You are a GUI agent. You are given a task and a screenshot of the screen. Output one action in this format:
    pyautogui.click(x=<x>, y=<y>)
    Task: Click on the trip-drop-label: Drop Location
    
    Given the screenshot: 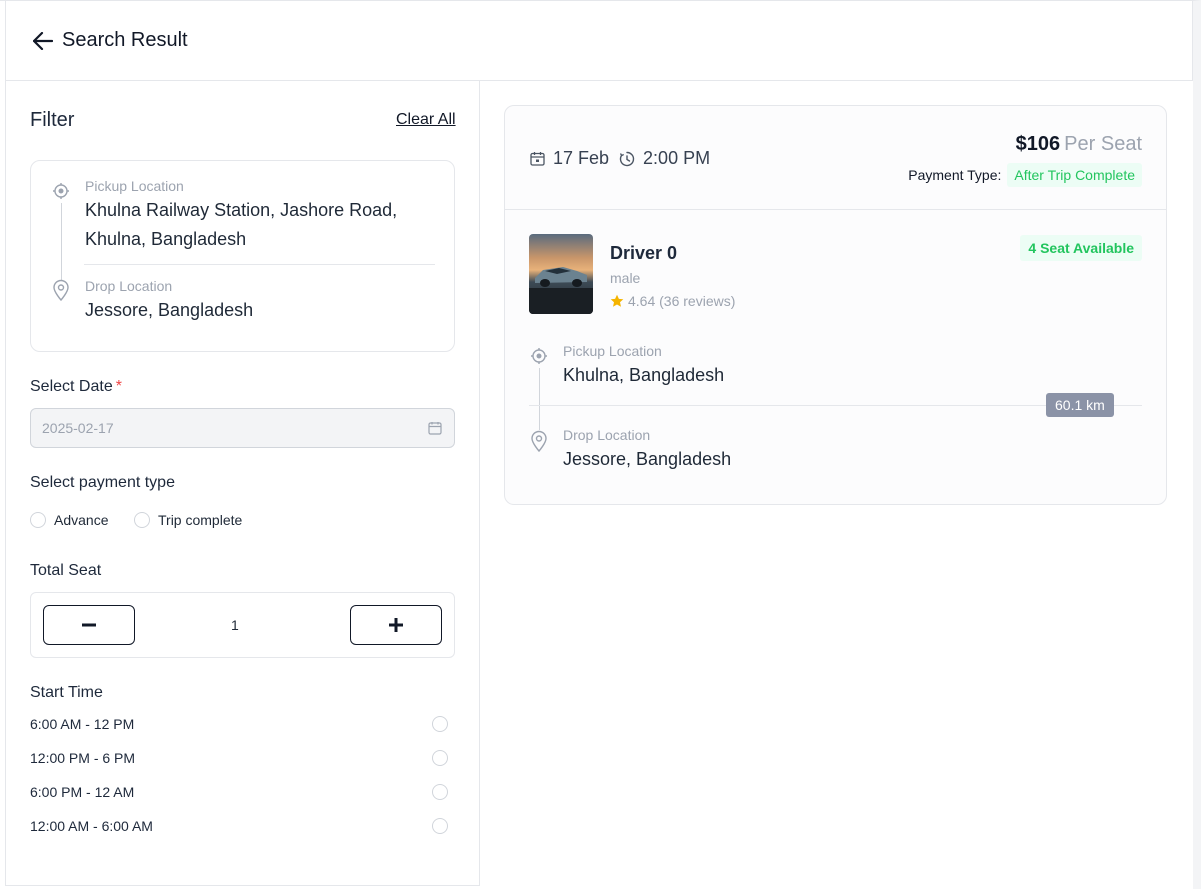 What is the action you would take?
    pyautogui.click(x=607, y=435)
    